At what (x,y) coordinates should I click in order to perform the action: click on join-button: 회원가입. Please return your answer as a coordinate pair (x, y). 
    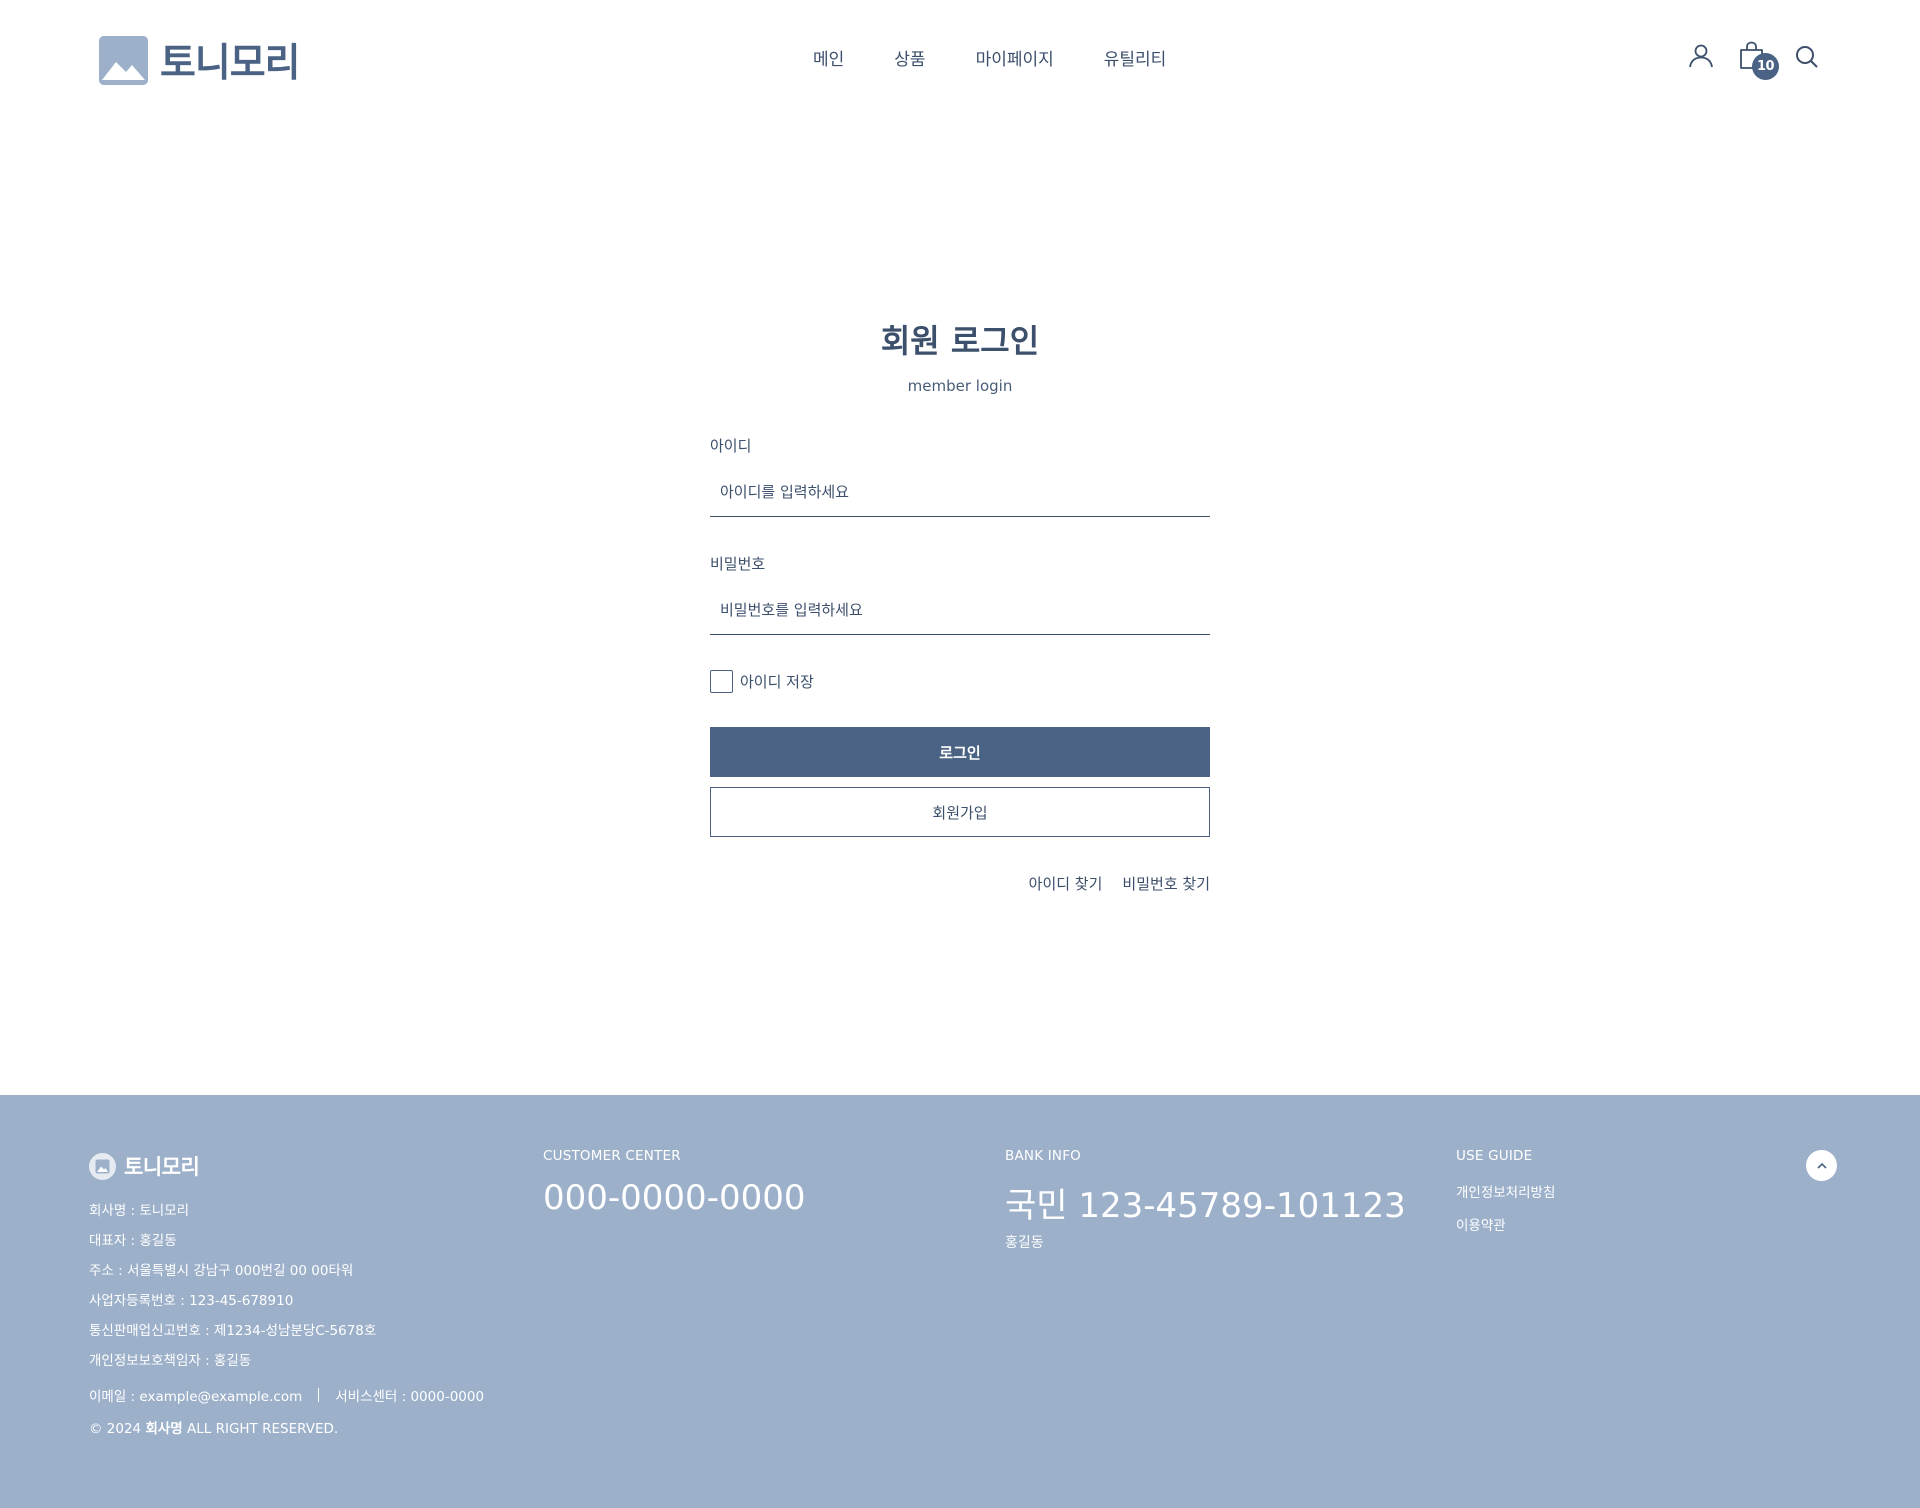
    Looking at the image, I should click on (960, 812).